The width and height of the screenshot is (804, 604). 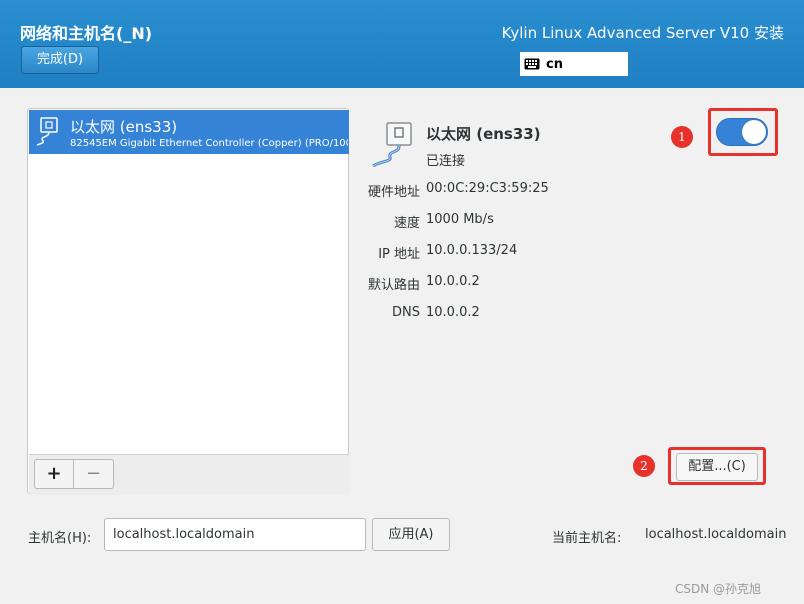 I want to click on hostname-label: 主机名(H):, so click(x=60, y=538).